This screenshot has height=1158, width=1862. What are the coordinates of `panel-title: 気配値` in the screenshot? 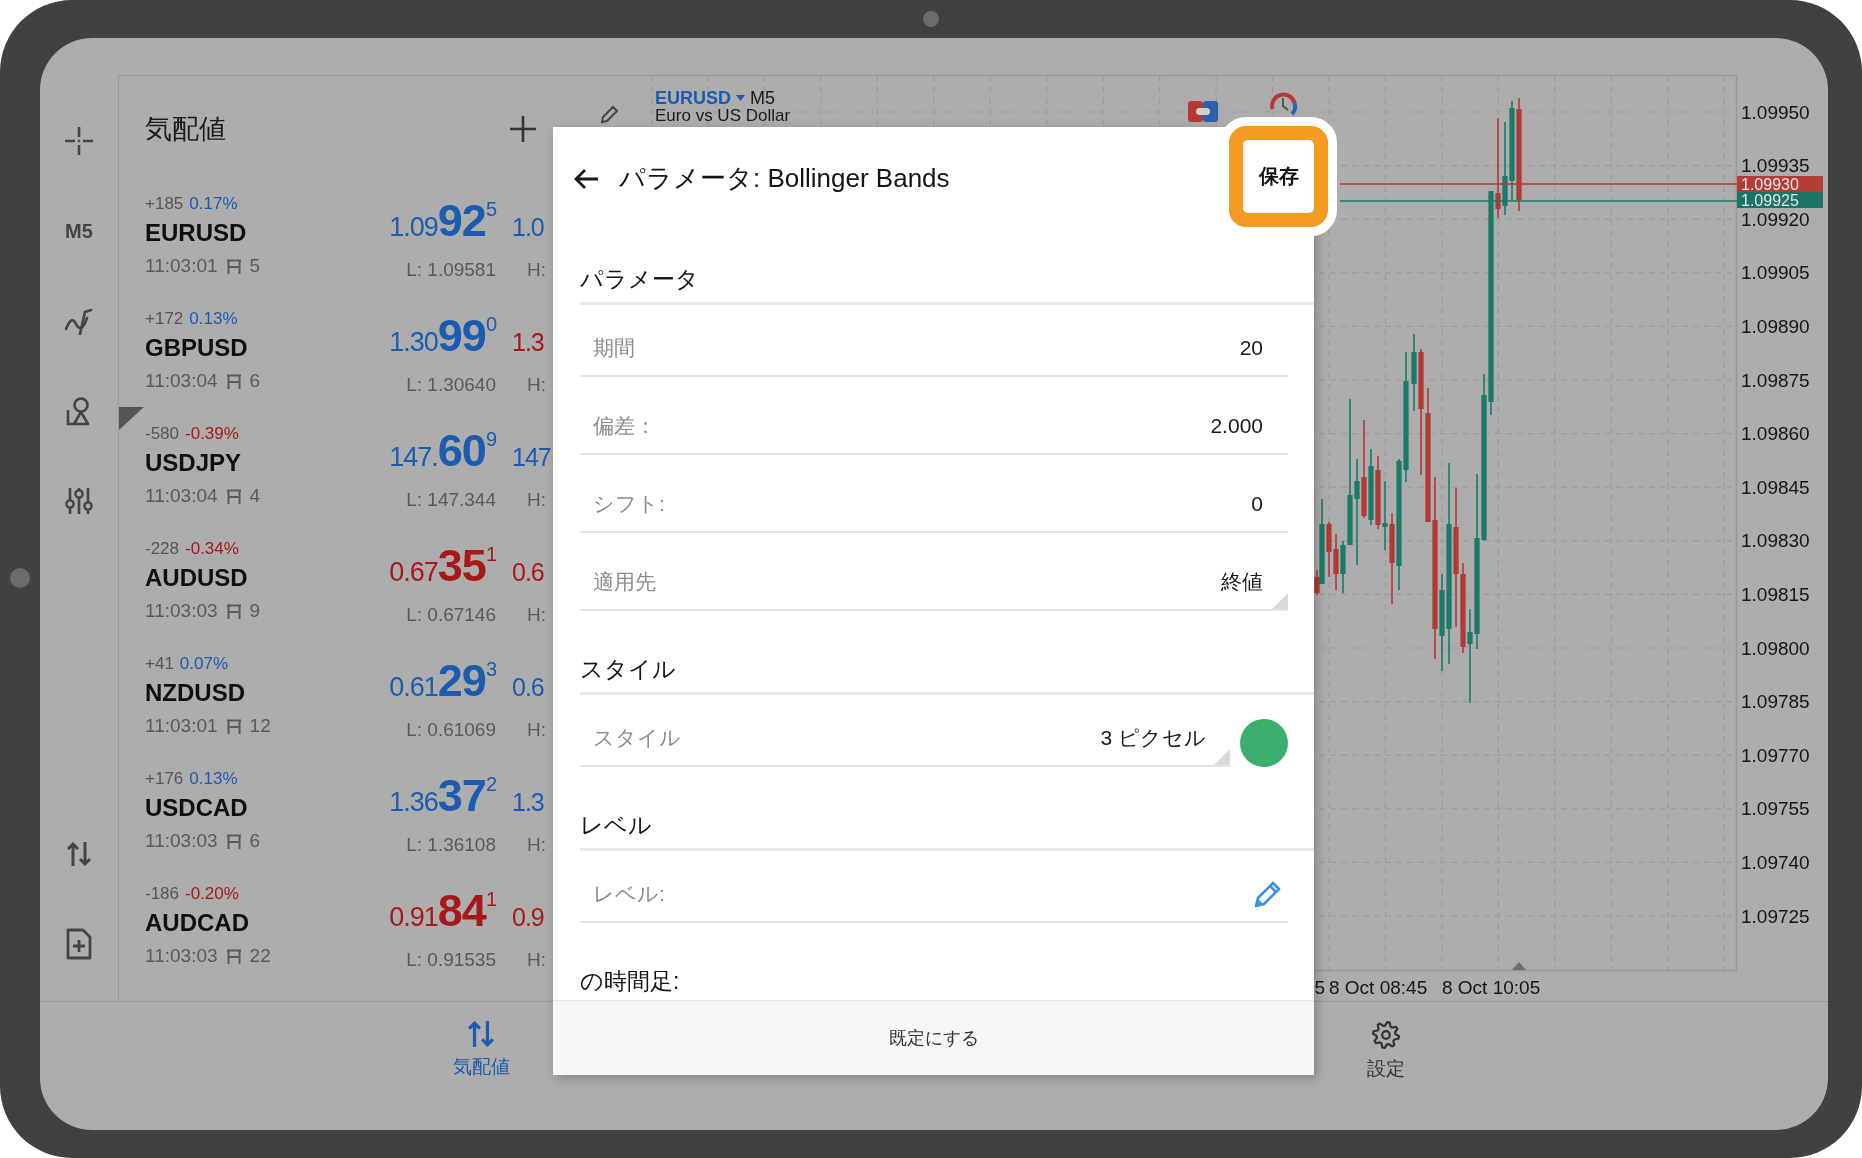 It's located at (185, 129).